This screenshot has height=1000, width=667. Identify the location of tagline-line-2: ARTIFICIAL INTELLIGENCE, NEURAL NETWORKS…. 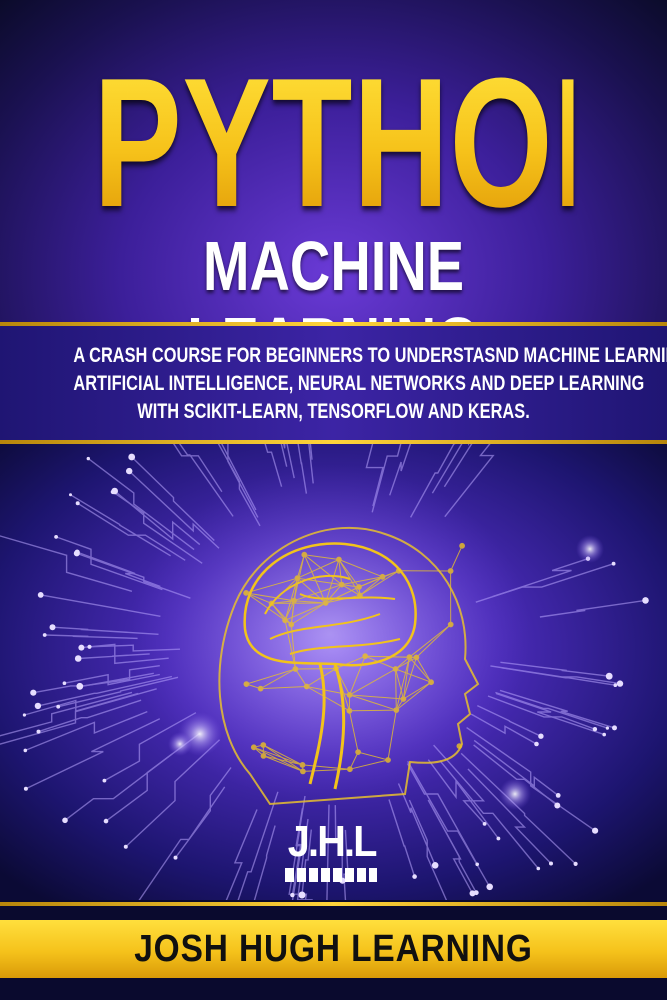
(359, 383).